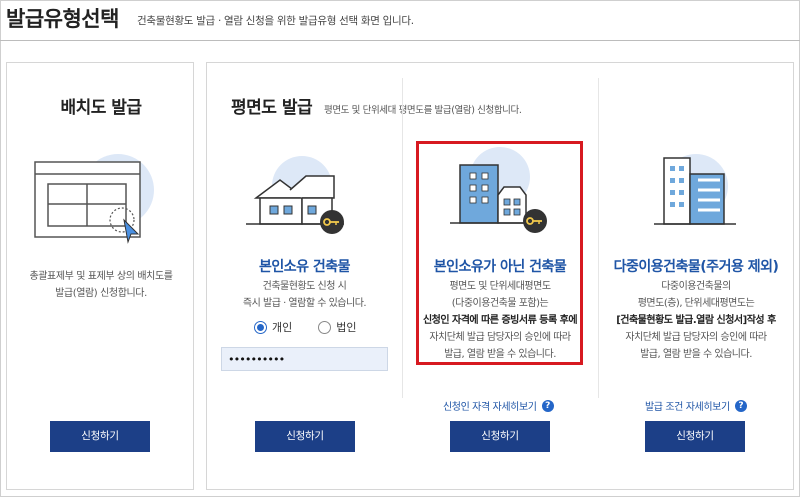  What do you see at coordinates (272, 108) in the screenshot?
I see `floor-plan-title: 평면도 발급` at bounding box center [272, 108].